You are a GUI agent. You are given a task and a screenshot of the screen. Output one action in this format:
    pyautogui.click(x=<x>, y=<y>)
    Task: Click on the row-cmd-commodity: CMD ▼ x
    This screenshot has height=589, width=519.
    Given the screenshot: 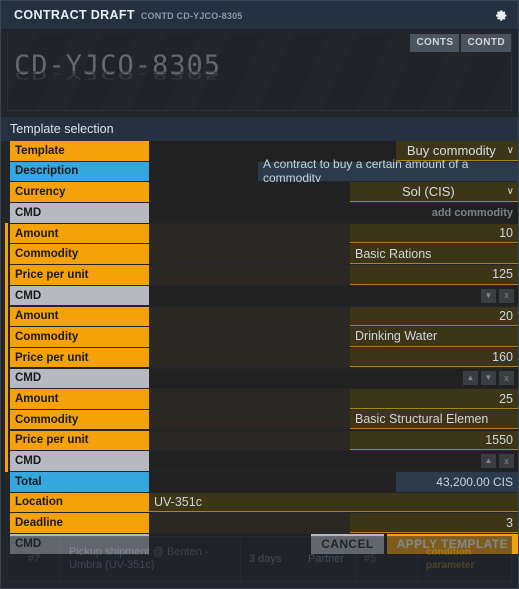 What is the action you would take?
    pyautogui.click(x=259, y=295)
    